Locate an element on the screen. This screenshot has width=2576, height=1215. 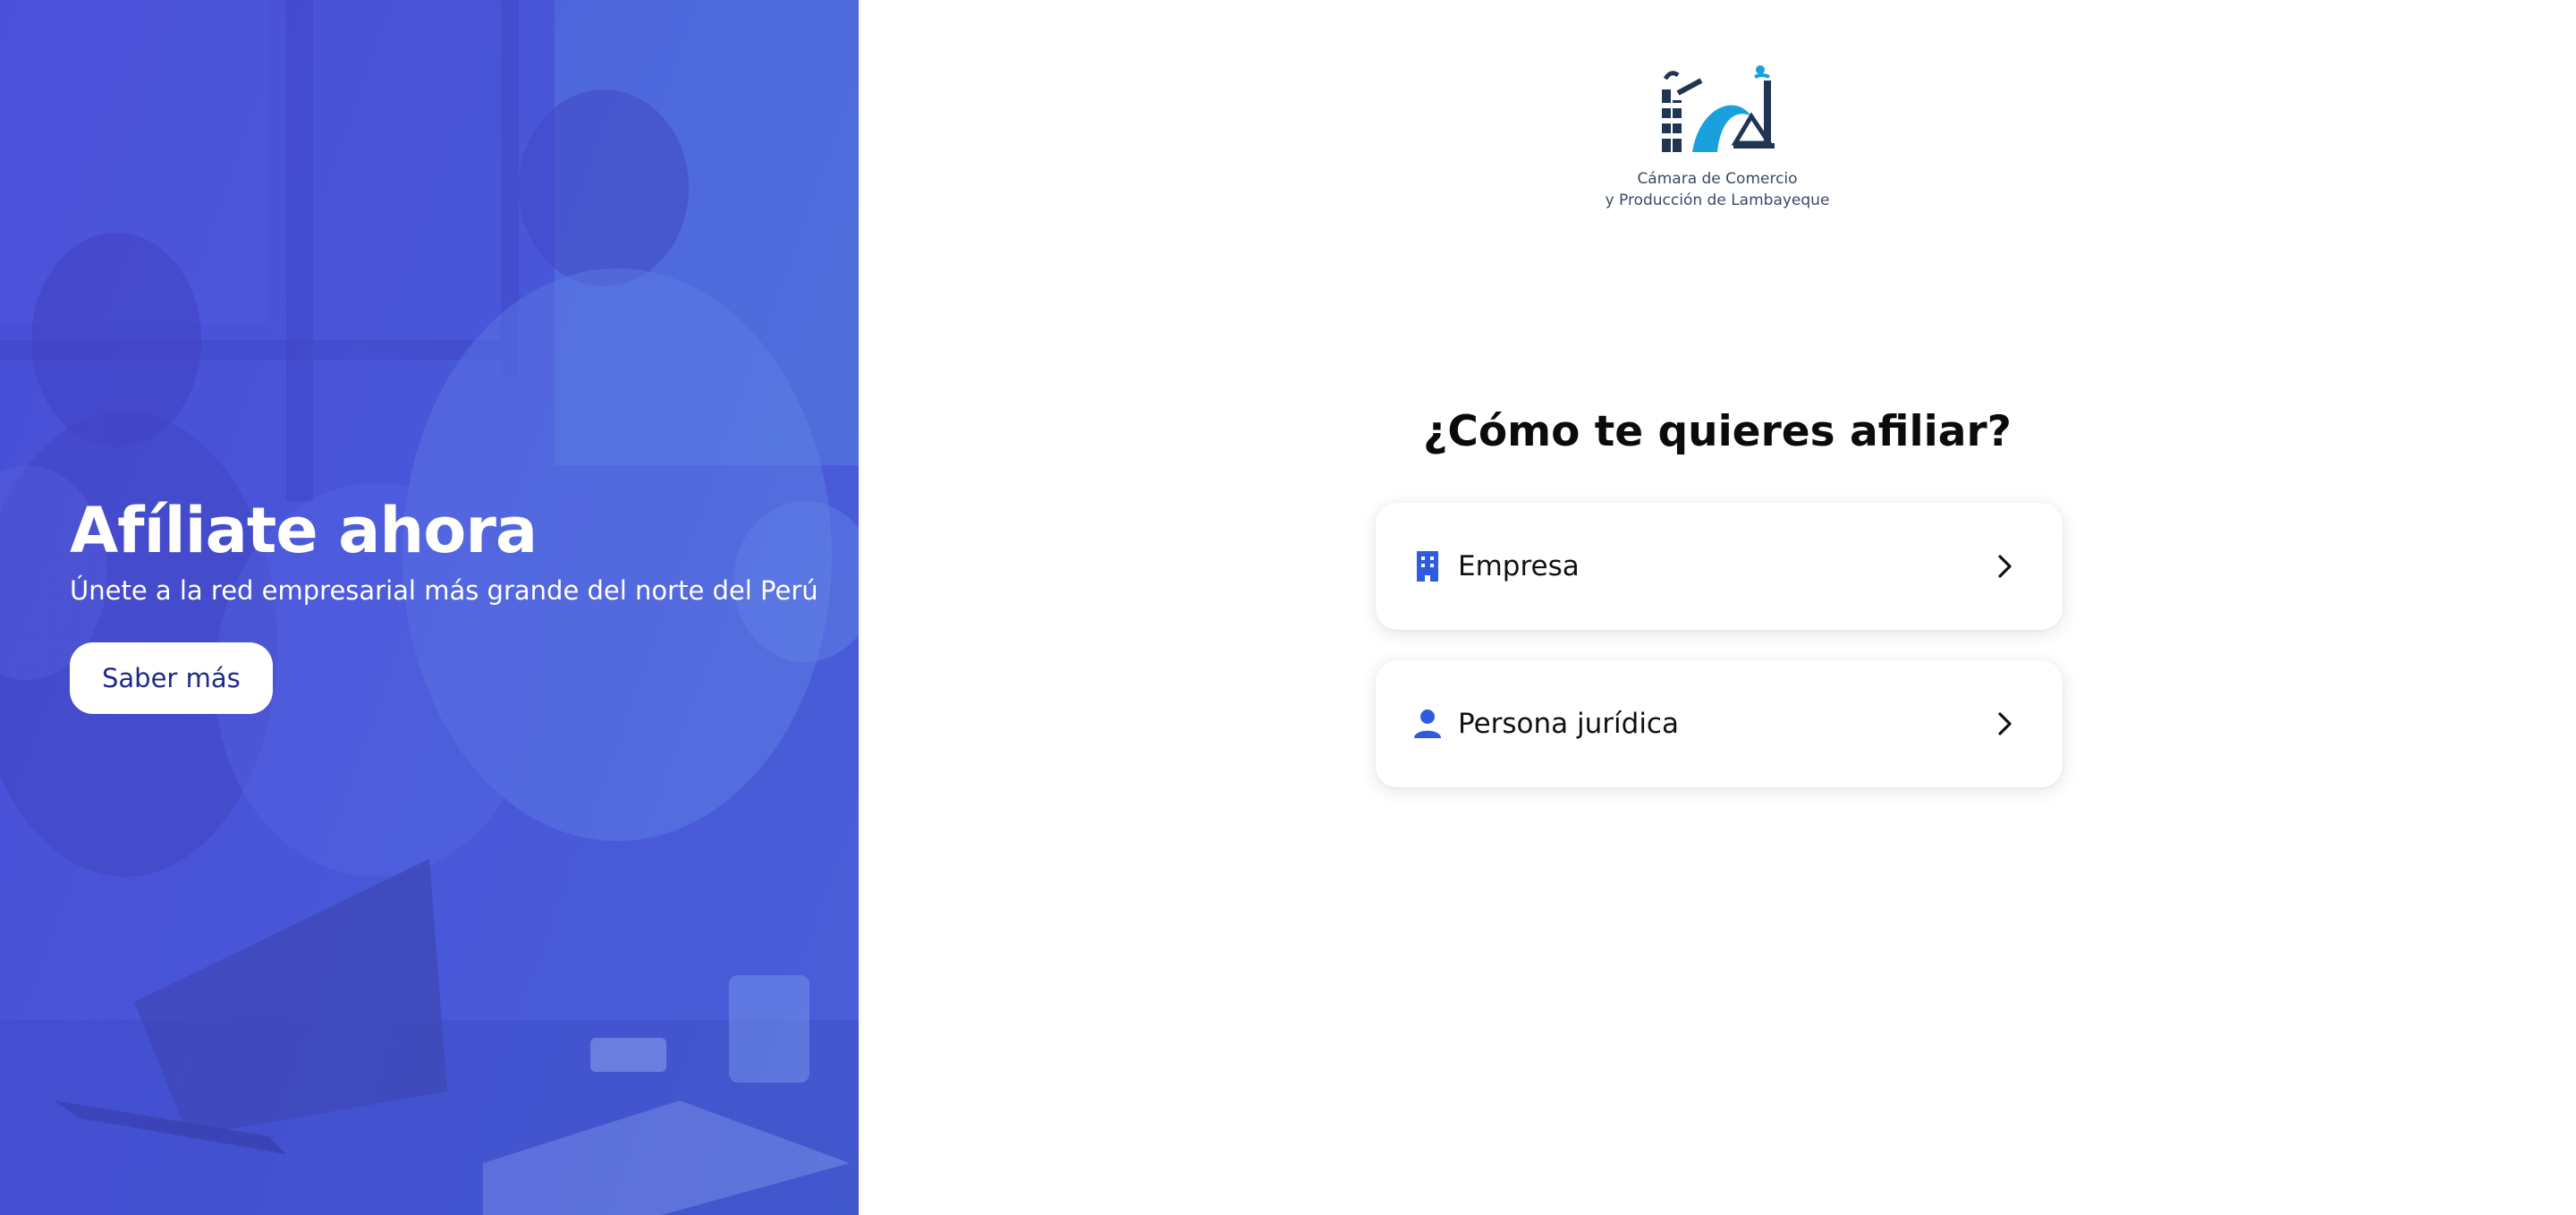
person-icon is located at coordinates (1427, 724).